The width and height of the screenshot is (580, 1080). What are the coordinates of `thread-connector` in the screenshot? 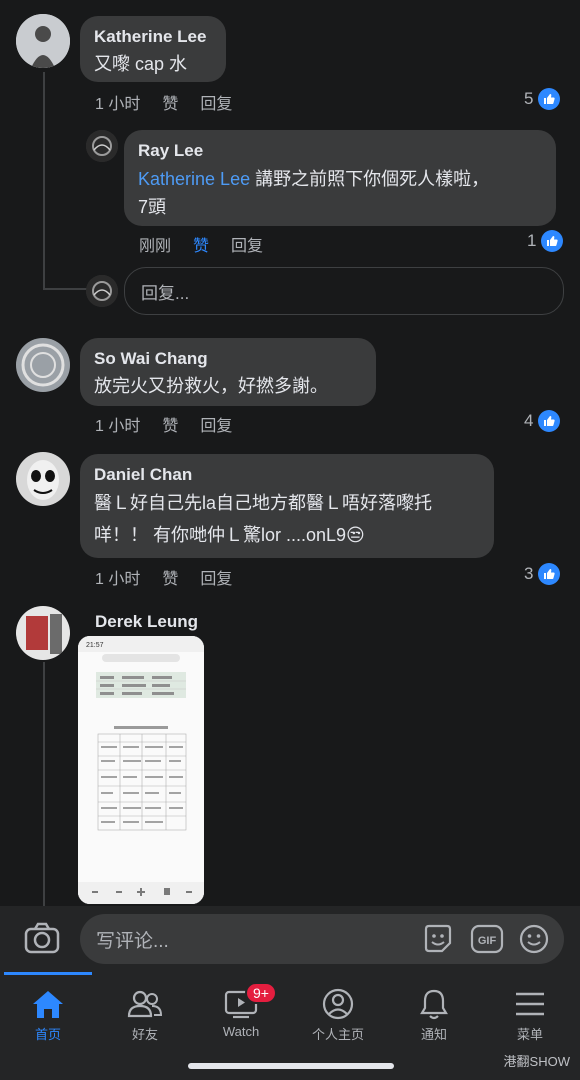 It's located at (65, 289).